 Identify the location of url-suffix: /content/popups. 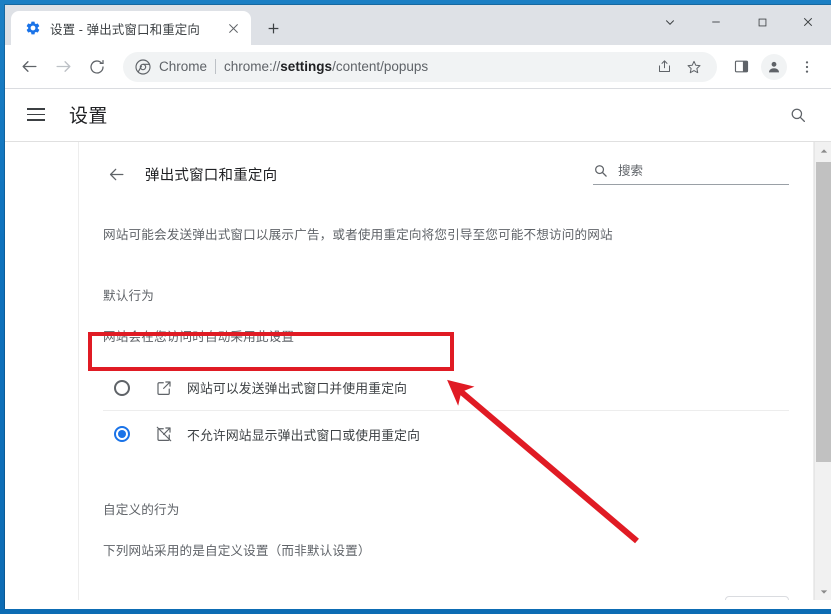
(380, 66).